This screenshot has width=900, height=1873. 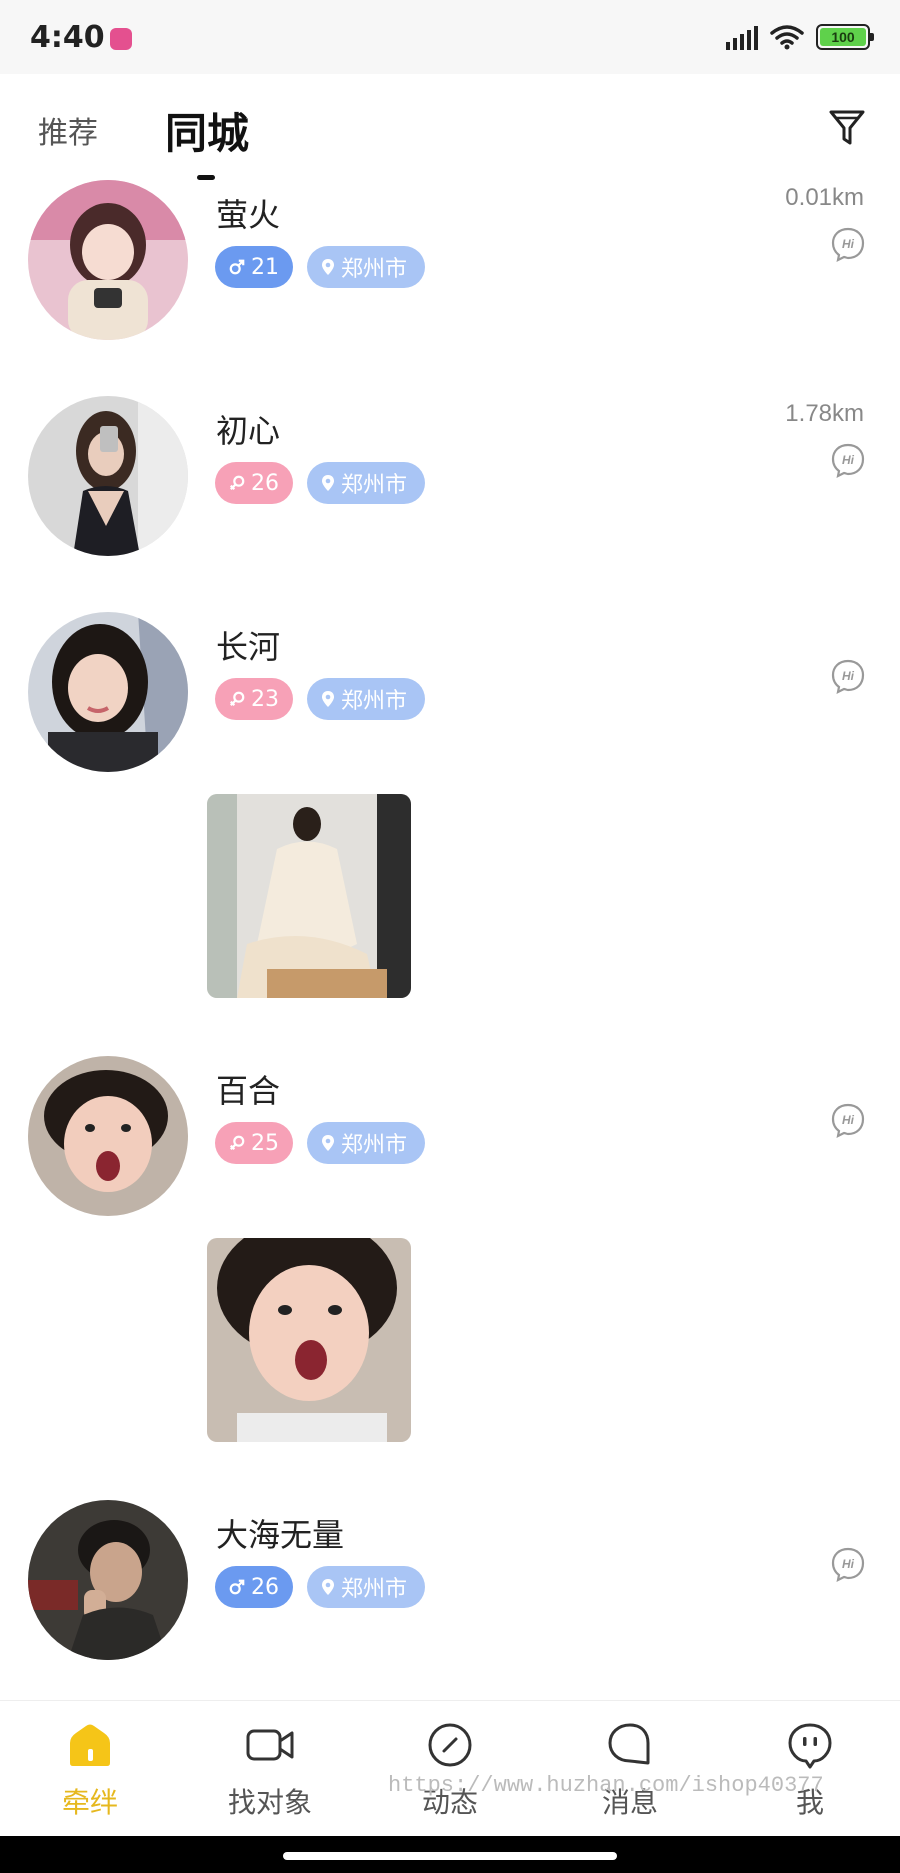 What do you see at coordinates (742, 37) in the screenshot?
I see `signal-icon` at bounding box center [742, 37].